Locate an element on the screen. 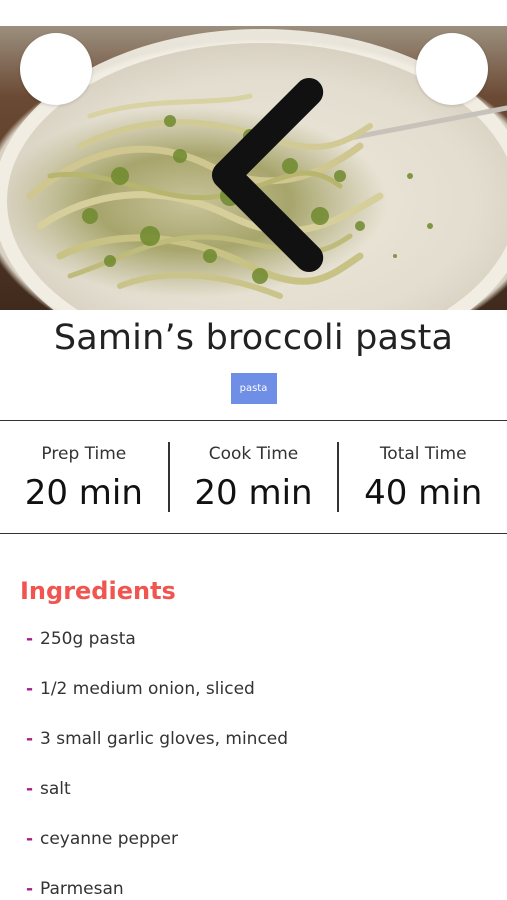  cook-time: Cook Time 20 min is located at coordinates (252, 477).